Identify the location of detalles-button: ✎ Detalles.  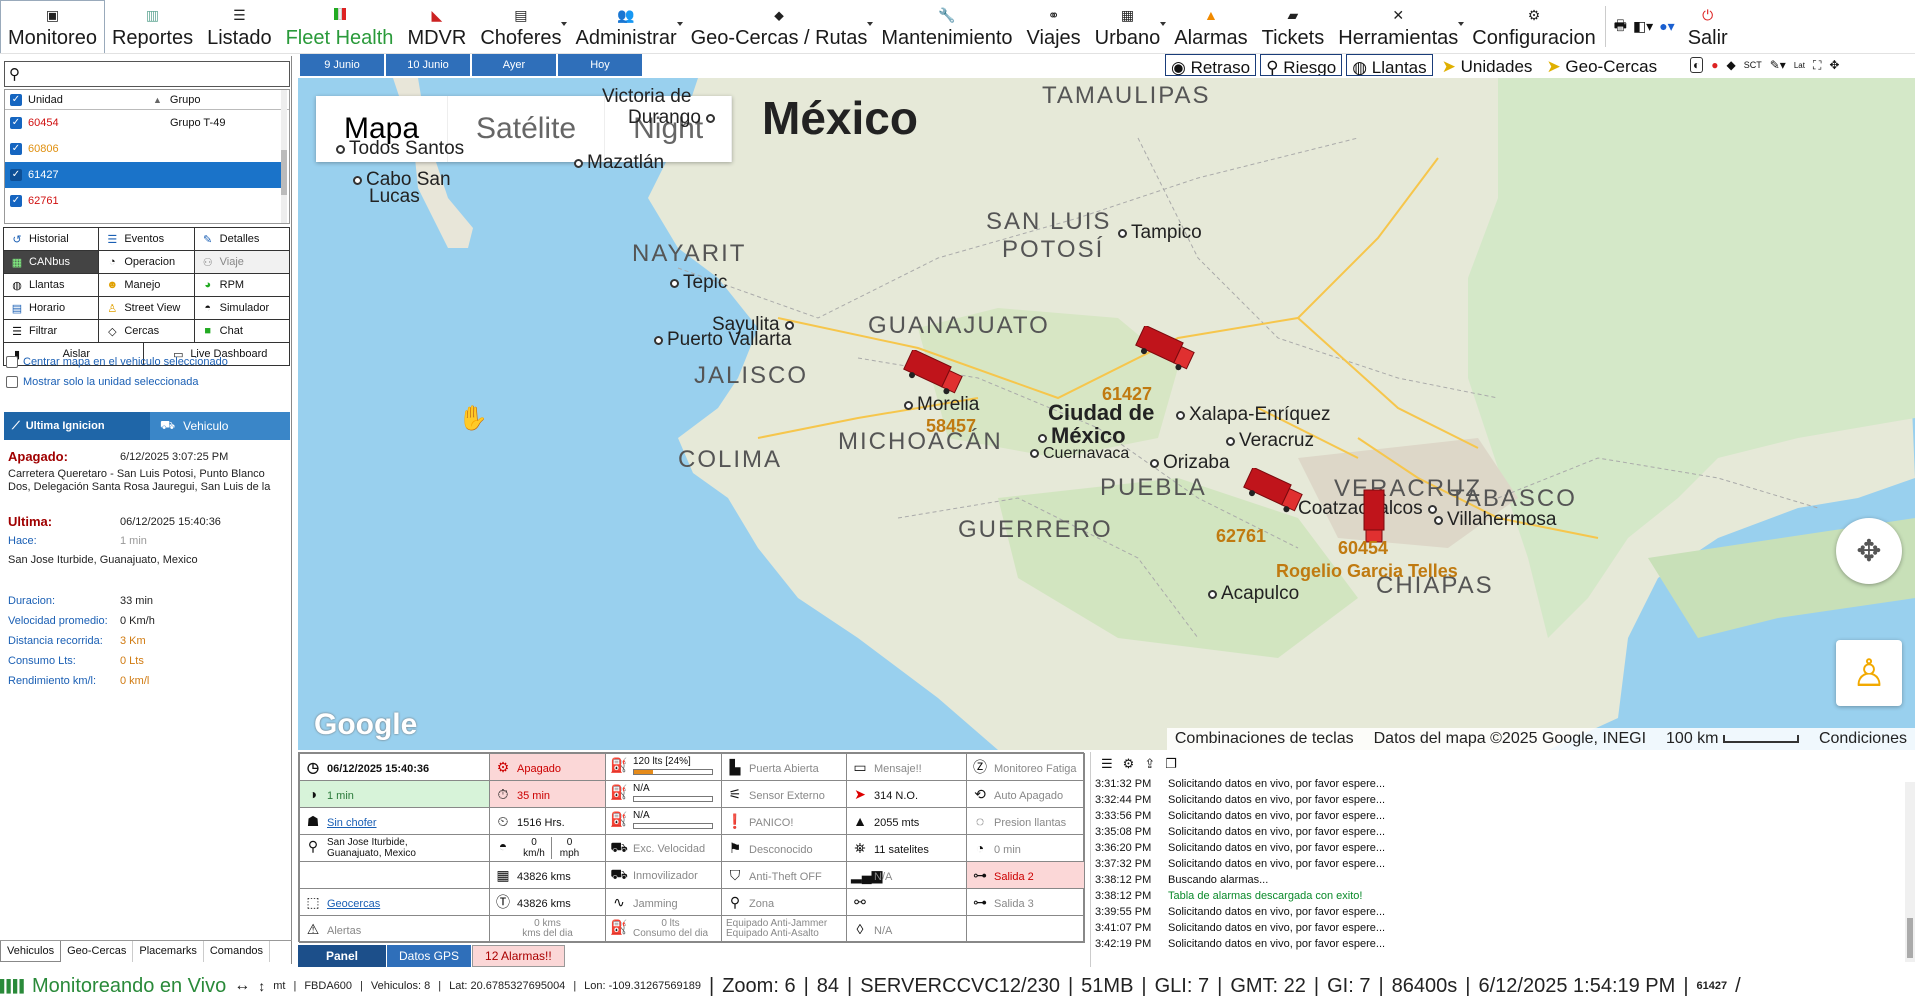
(241, 239).